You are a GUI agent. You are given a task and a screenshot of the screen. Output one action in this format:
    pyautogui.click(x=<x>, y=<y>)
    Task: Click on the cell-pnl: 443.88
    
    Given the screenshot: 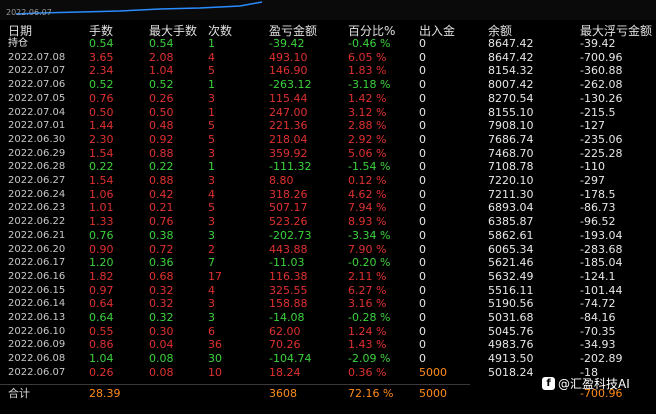 What is the action you would take?
    pyautogui.click(x=288, y=249)
    